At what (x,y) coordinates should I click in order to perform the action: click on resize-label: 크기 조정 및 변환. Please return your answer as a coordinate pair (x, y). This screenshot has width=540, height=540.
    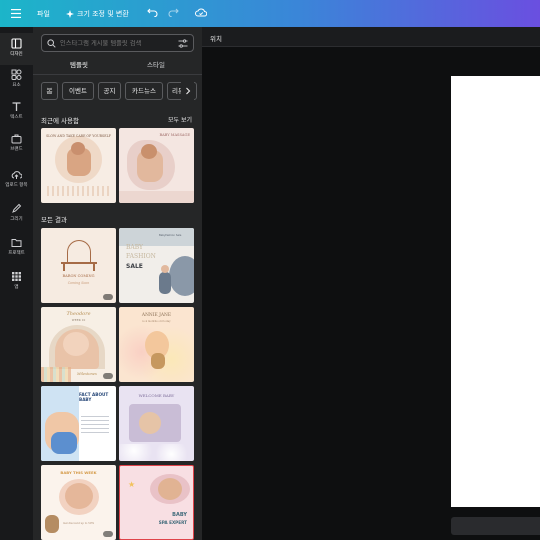
    Looking at the image, I should click on (103, 13).